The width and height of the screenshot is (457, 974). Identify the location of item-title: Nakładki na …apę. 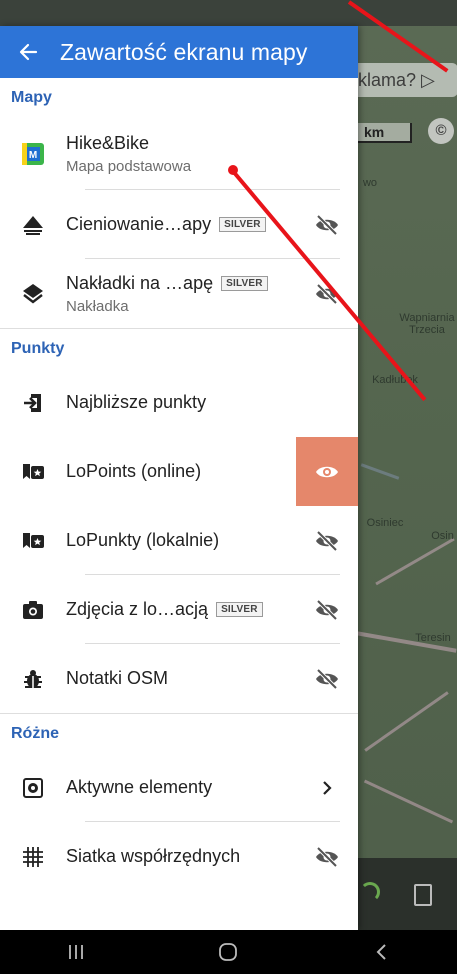
(140, 282).